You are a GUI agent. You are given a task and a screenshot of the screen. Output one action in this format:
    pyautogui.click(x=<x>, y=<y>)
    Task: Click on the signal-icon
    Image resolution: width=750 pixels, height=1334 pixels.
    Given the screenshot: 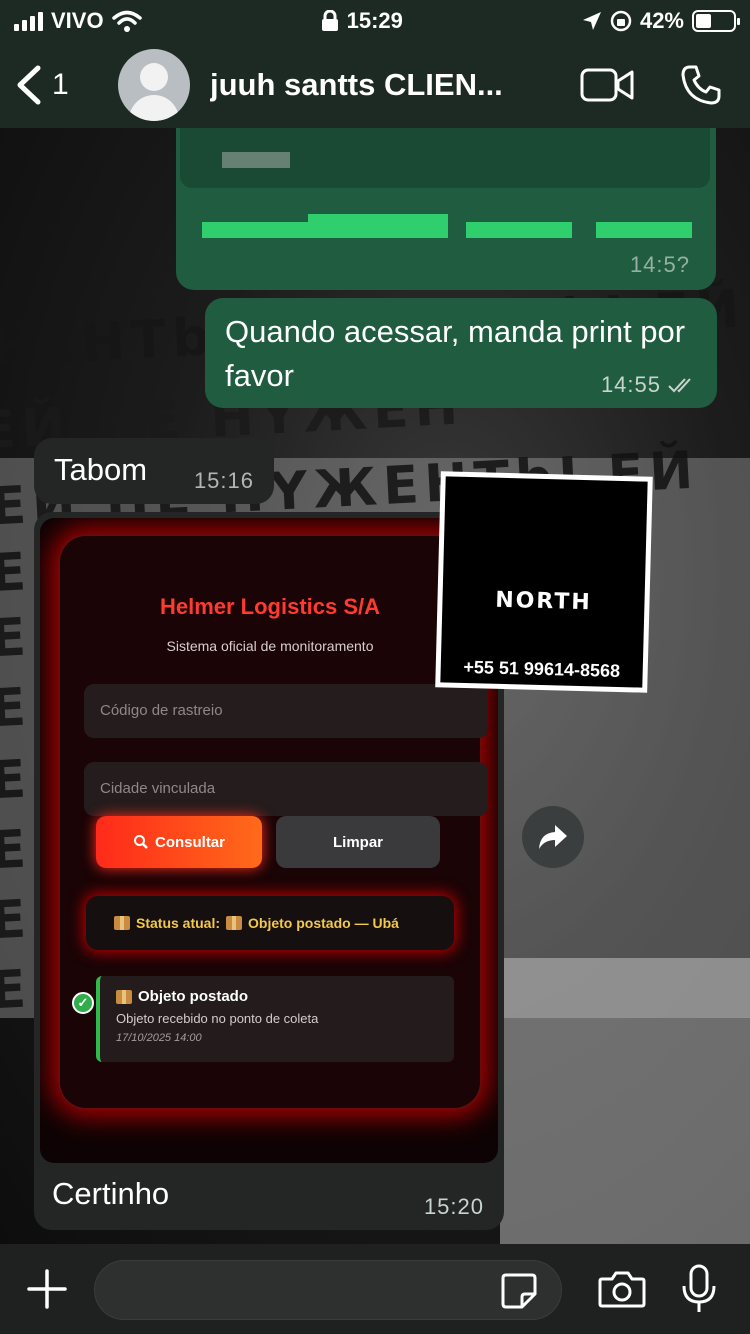 What is the action you would take?
    pyautogui.click(x=28, y=21)
    